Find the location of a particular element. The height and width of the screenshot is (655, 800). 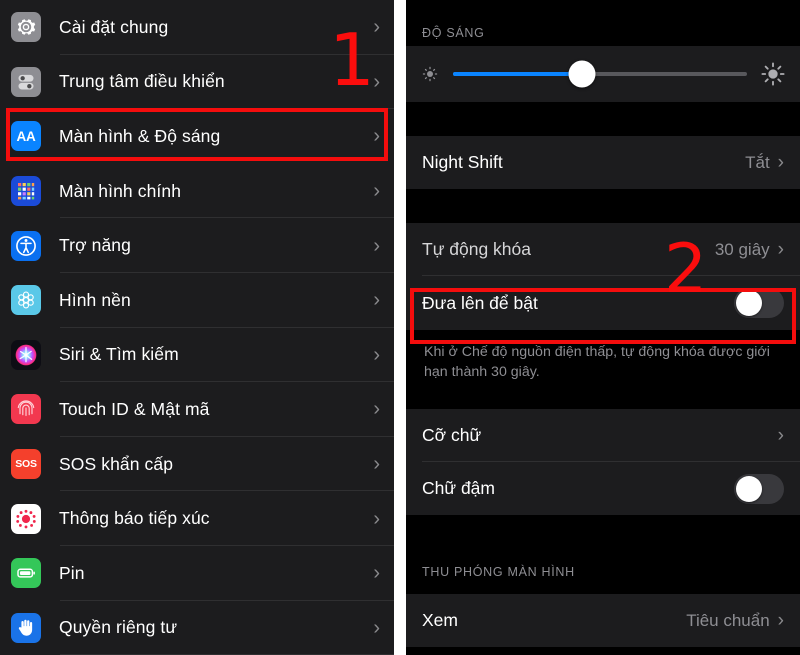

display-zoom-block: Xem Tiêu chuẩn › is located at coordinates (603, 621).